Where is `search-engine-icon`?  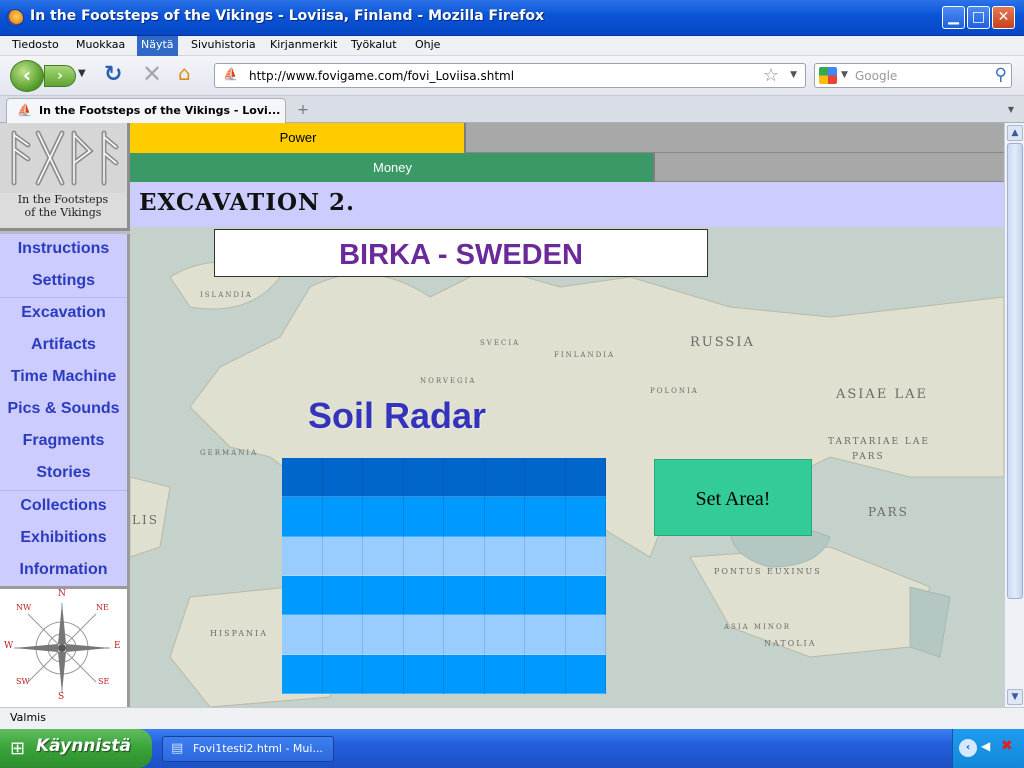
search-engine-icon is located at coordinates (828, 75).